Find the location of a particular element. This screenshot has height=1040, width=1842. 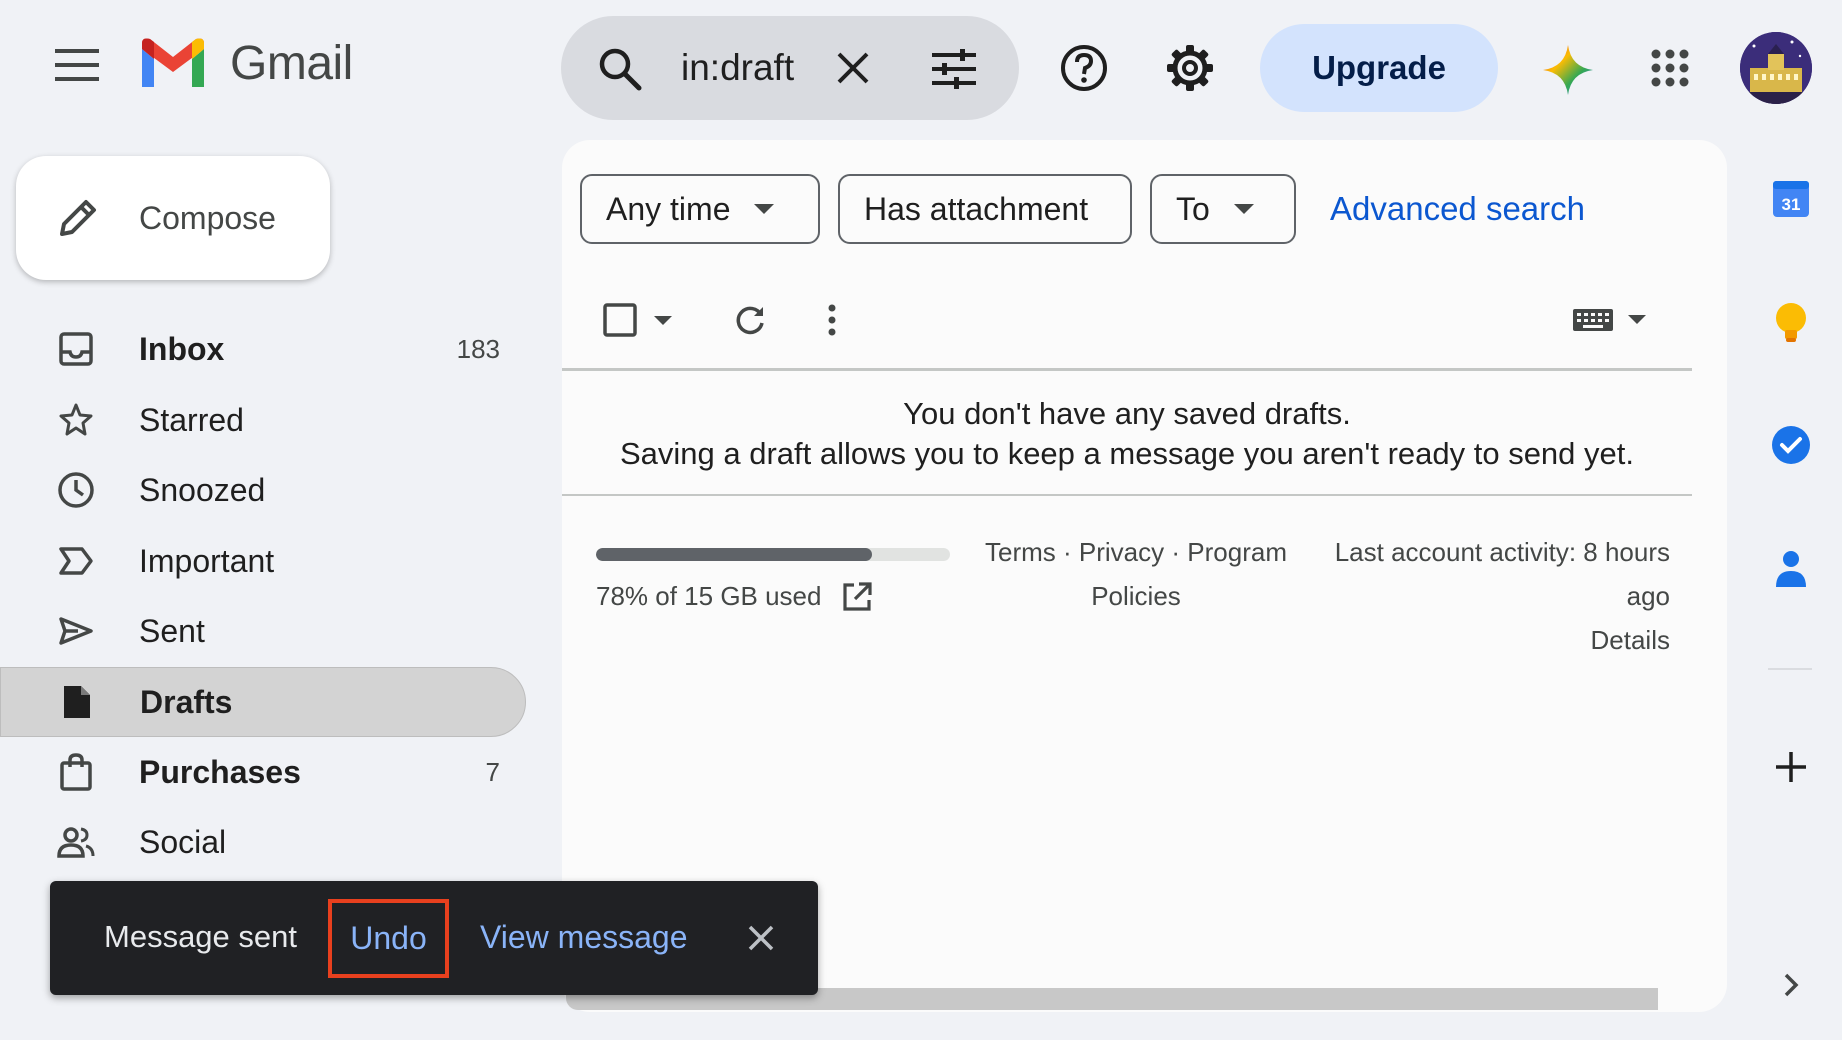

draft-icon is located at coordinates (77, 702).